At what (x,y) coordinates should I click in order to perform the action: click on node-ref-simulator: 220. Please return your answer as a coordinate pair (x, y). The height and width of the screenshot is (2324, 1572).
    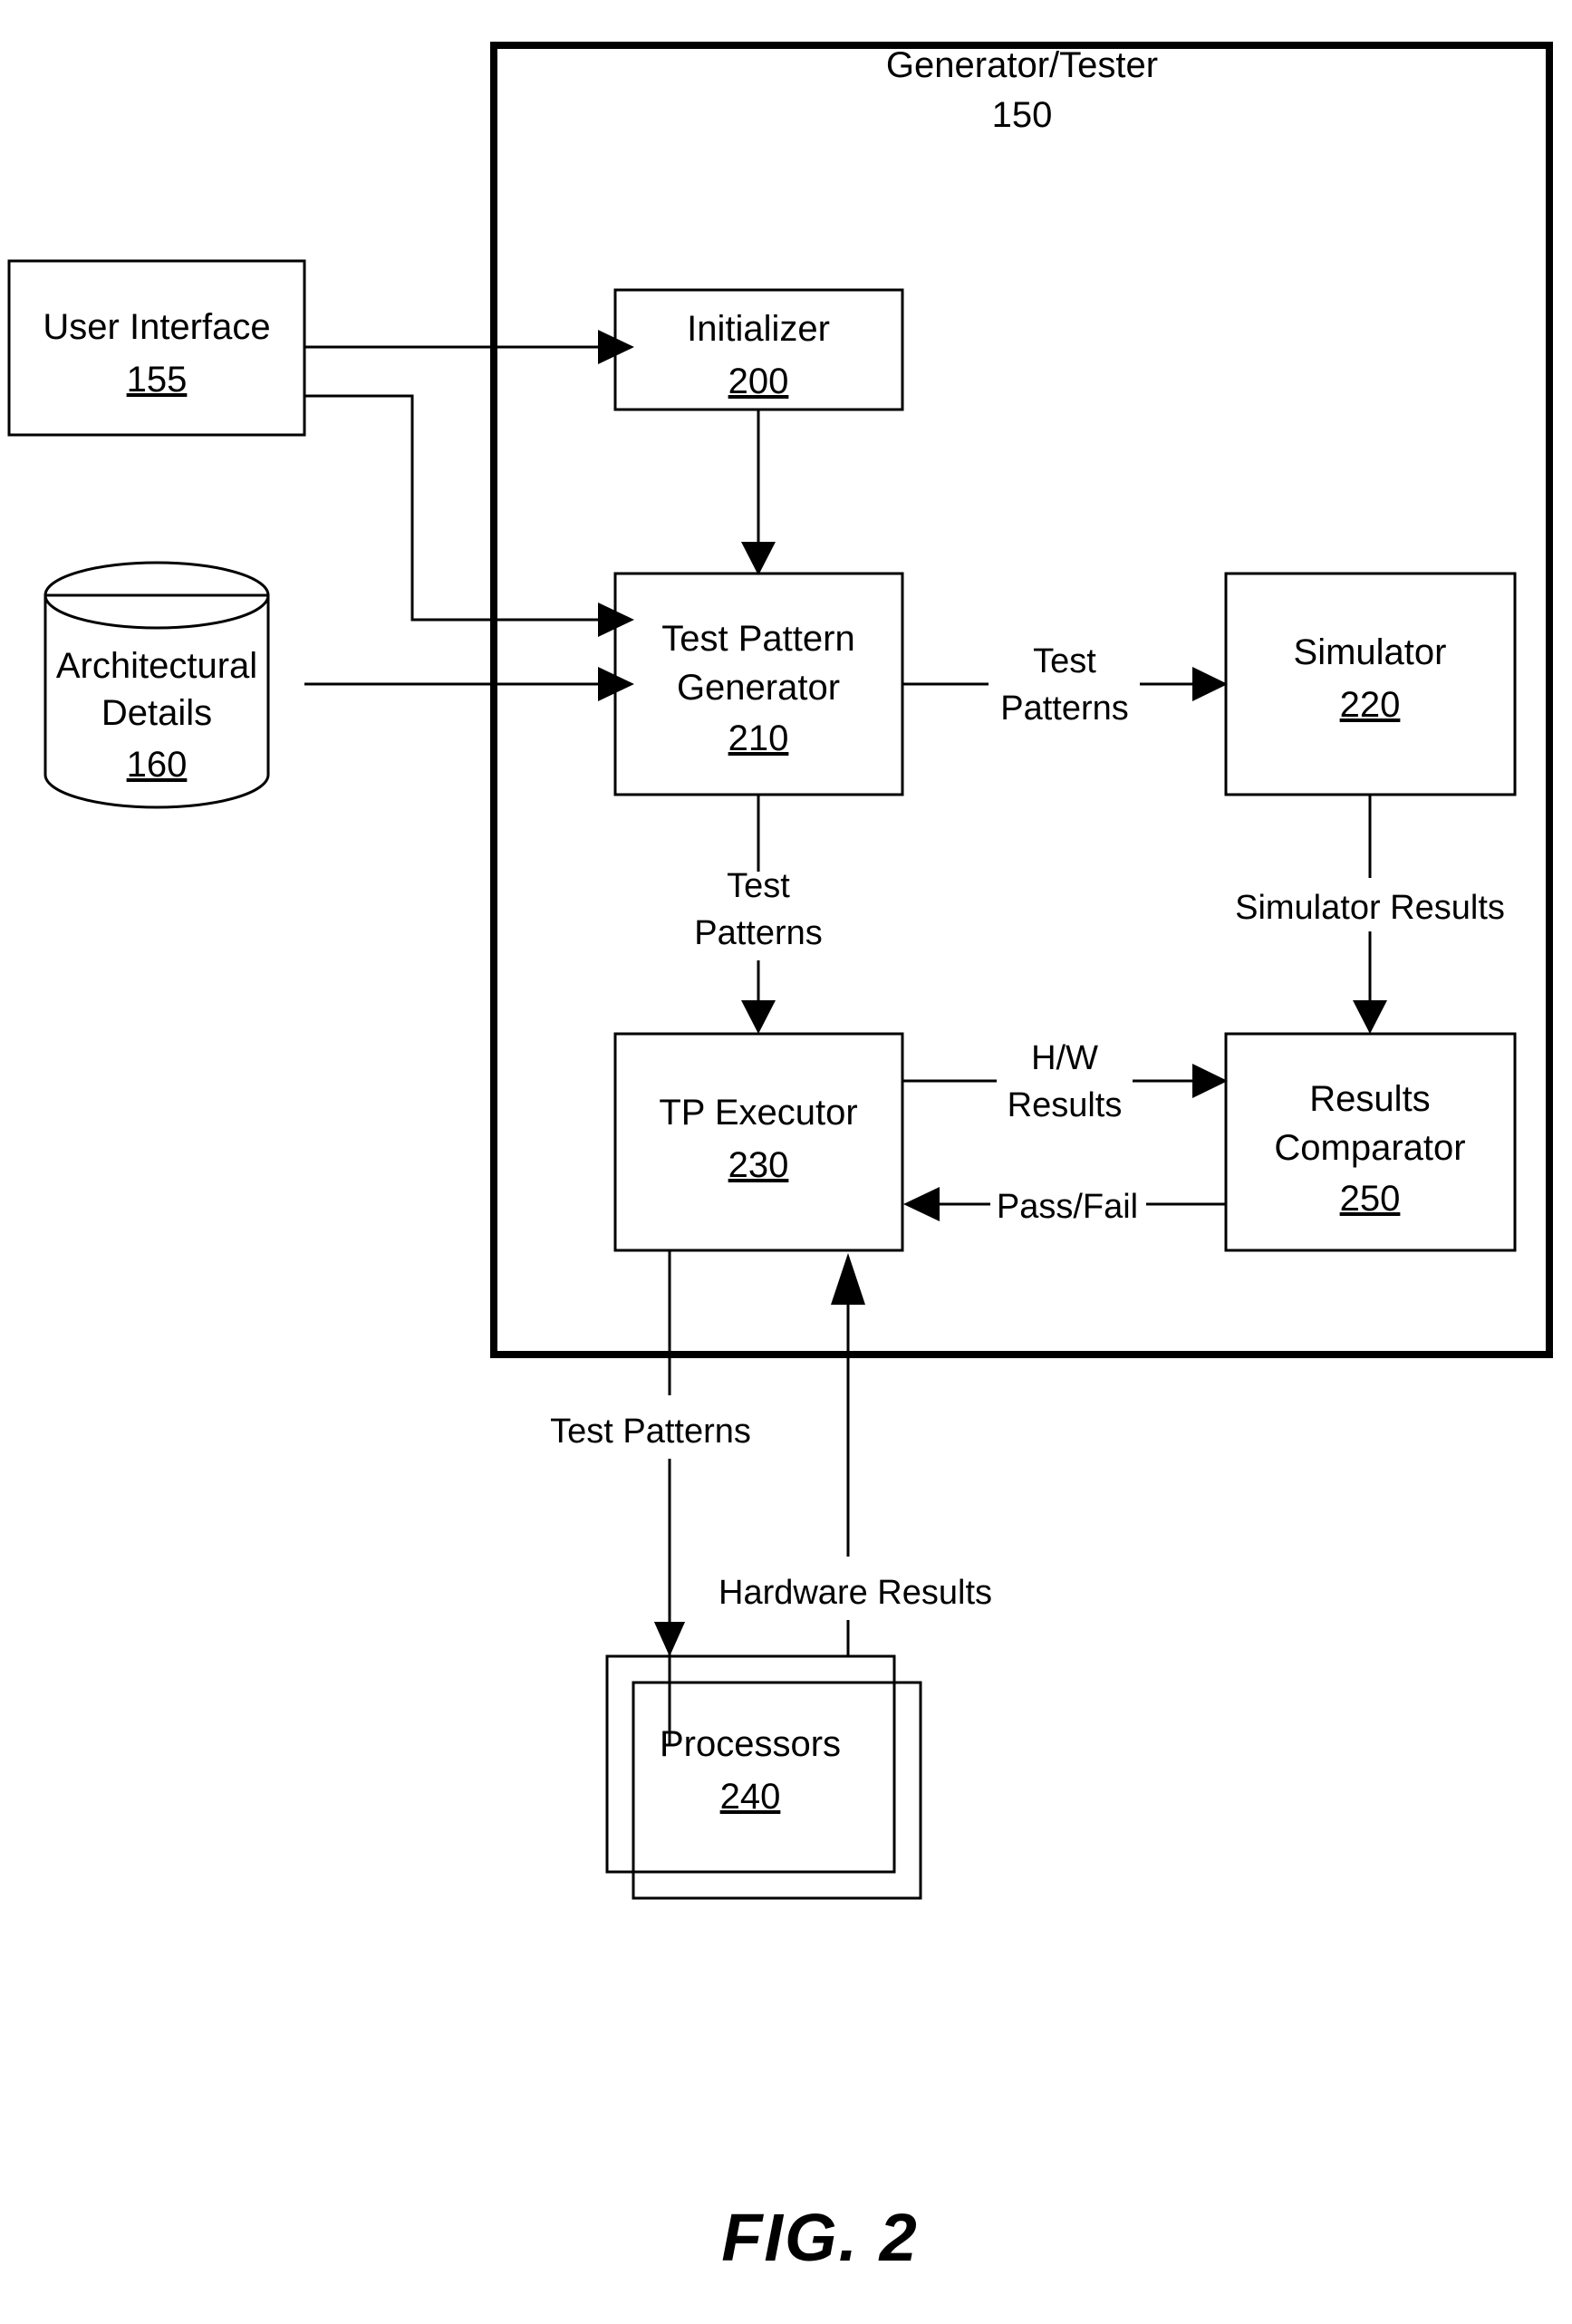
    Looking at the image, I should click on (1371, 705).